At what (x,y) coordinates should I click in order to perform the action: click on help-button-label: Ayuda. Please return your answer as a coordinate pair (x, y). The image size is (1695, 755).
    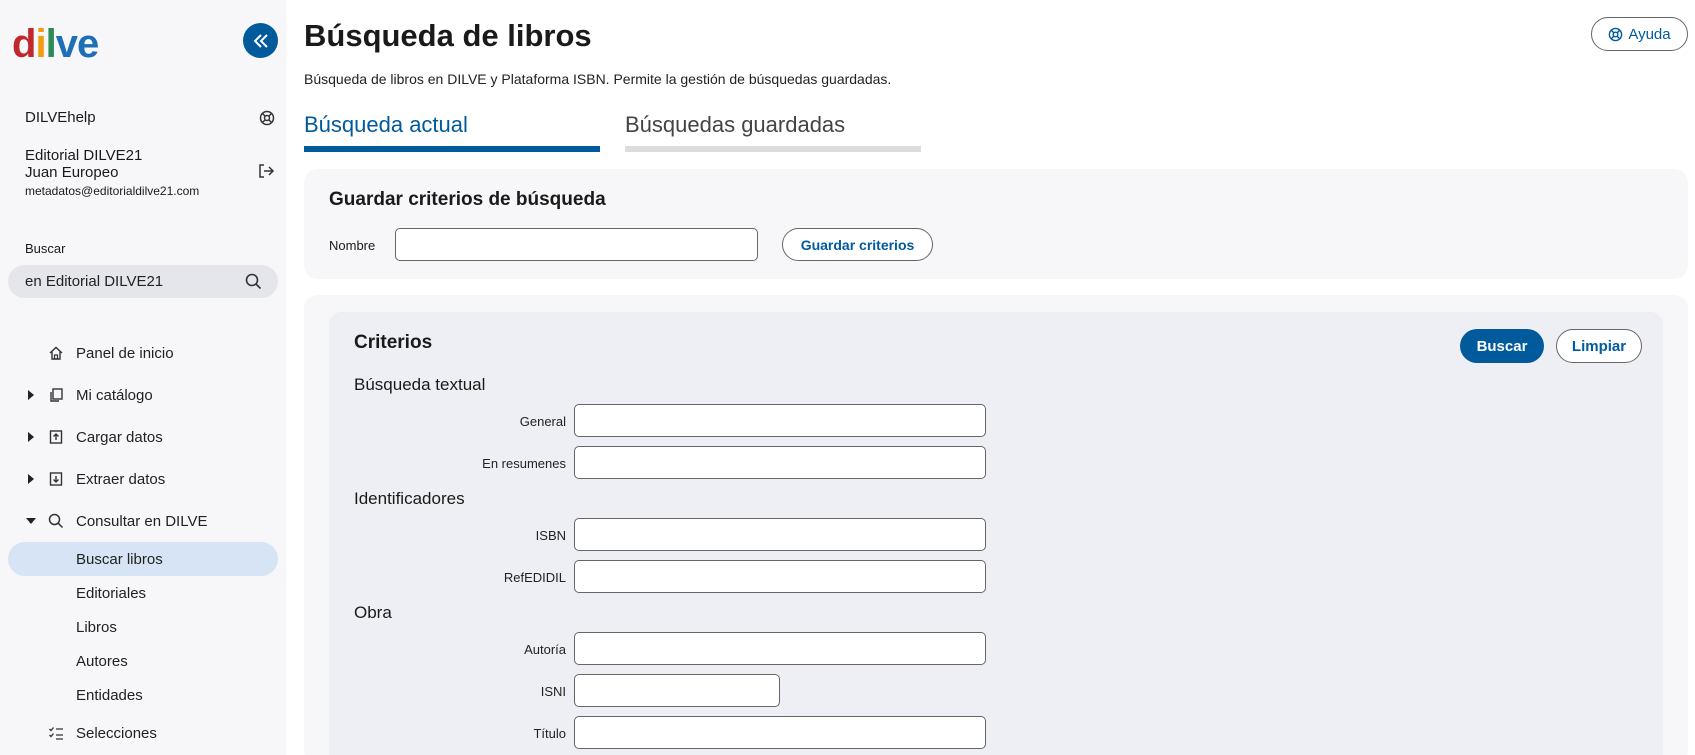
    Looking at the image, I should click on (1649, 34).